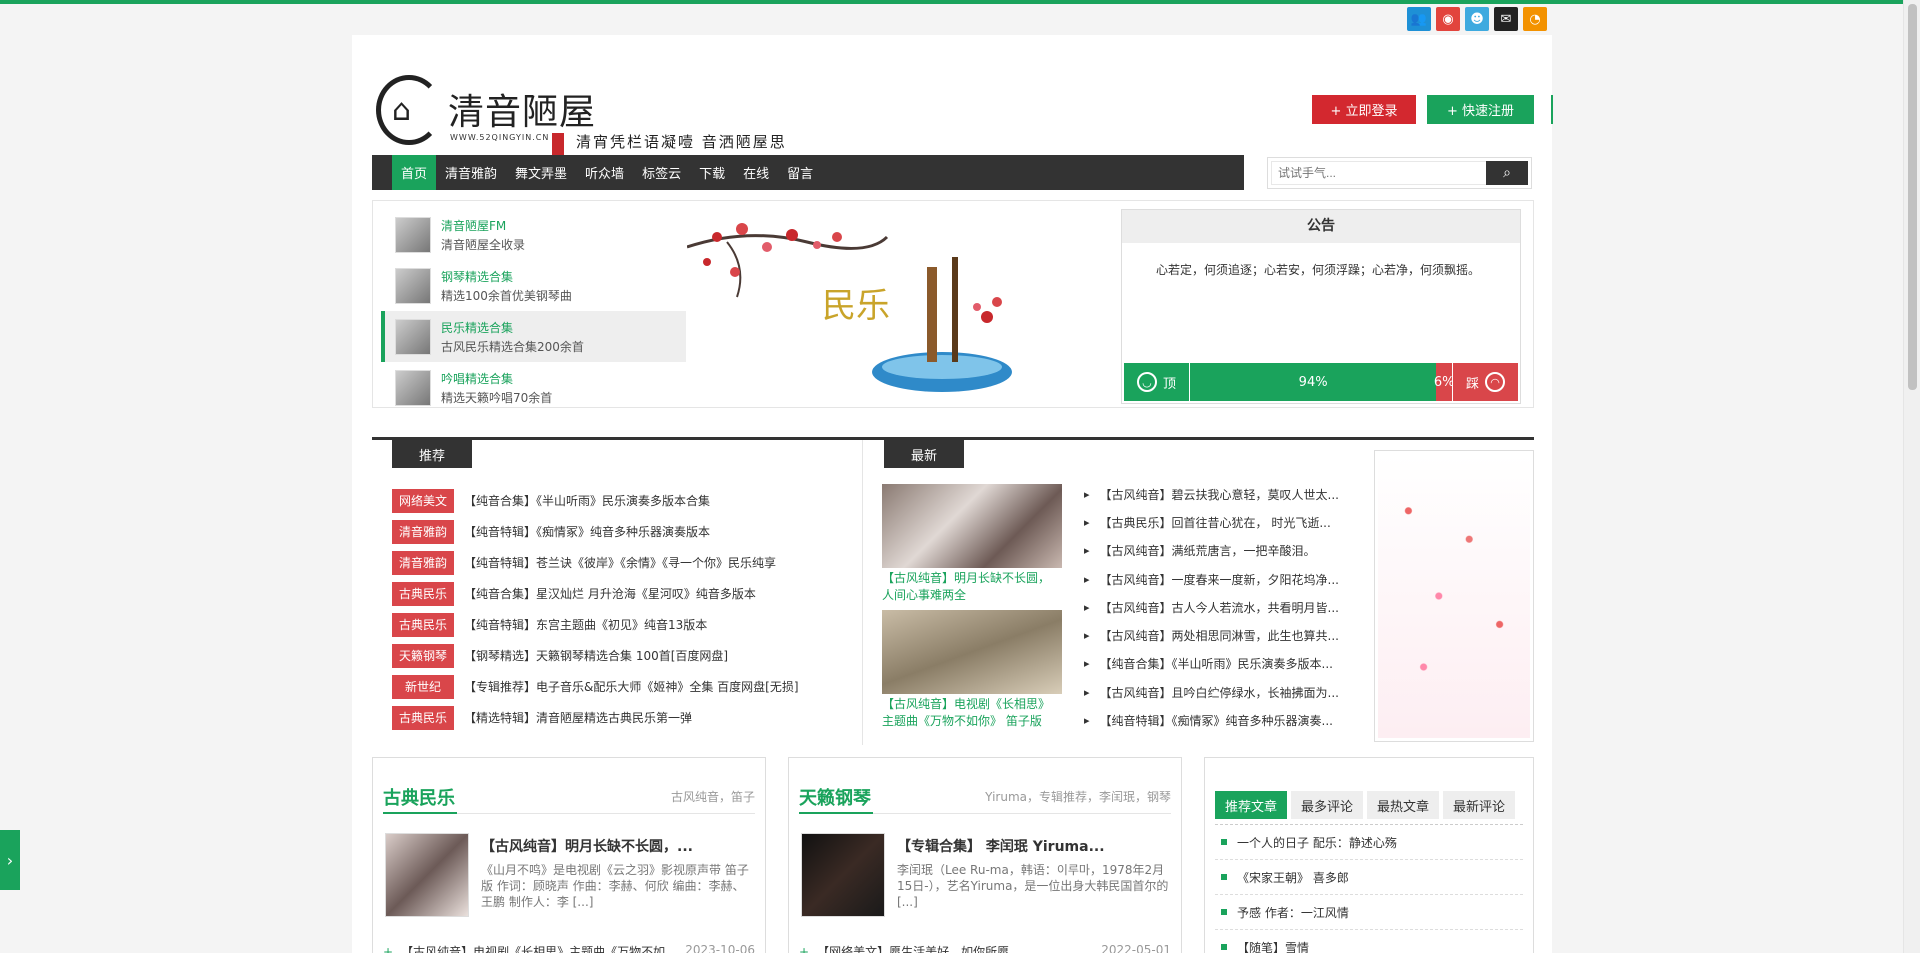 The height and width of the screenshot is (953, 1920). I want to click on tab-hottest: 最热文章, so click(1403, 805).